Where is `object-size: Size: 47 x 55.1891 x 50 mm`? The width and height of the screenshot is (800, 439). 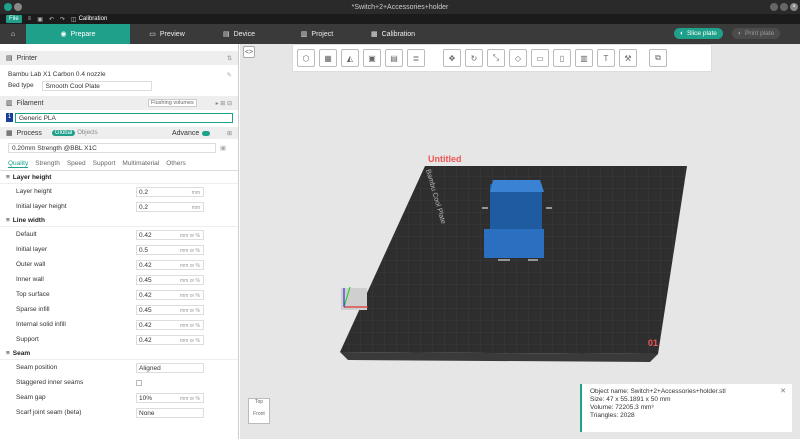
object-size: Size: 47 x 55.1891 x 50 mm is located at coordinates (630, 399).